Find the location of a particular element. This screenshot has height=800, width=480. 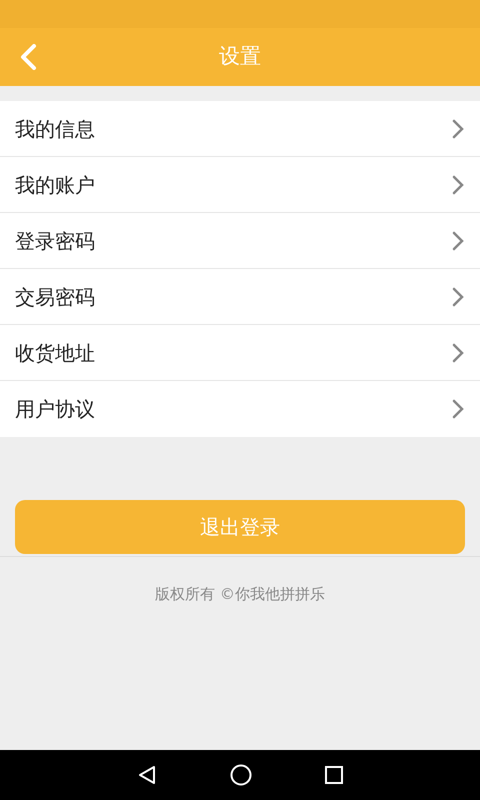

menu-item: 我的信息 is located at coordinates (240, 129).